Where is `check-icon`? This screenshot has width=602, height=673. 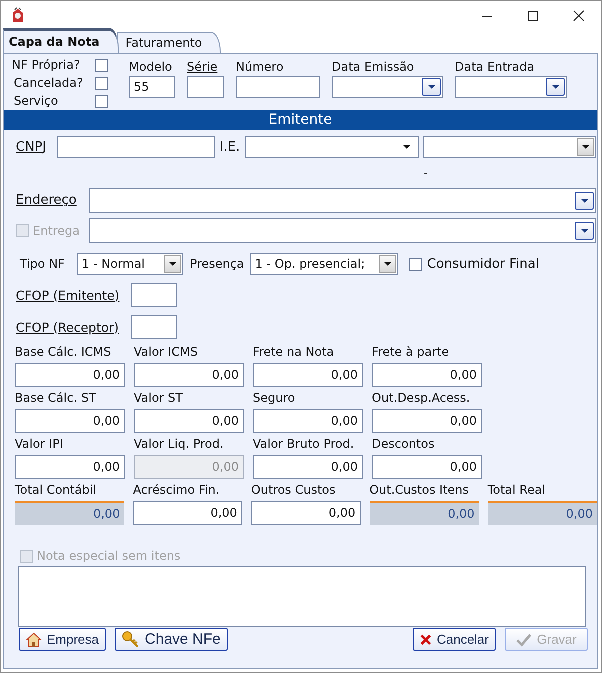
check-icon is located at coordinates (524, 639).